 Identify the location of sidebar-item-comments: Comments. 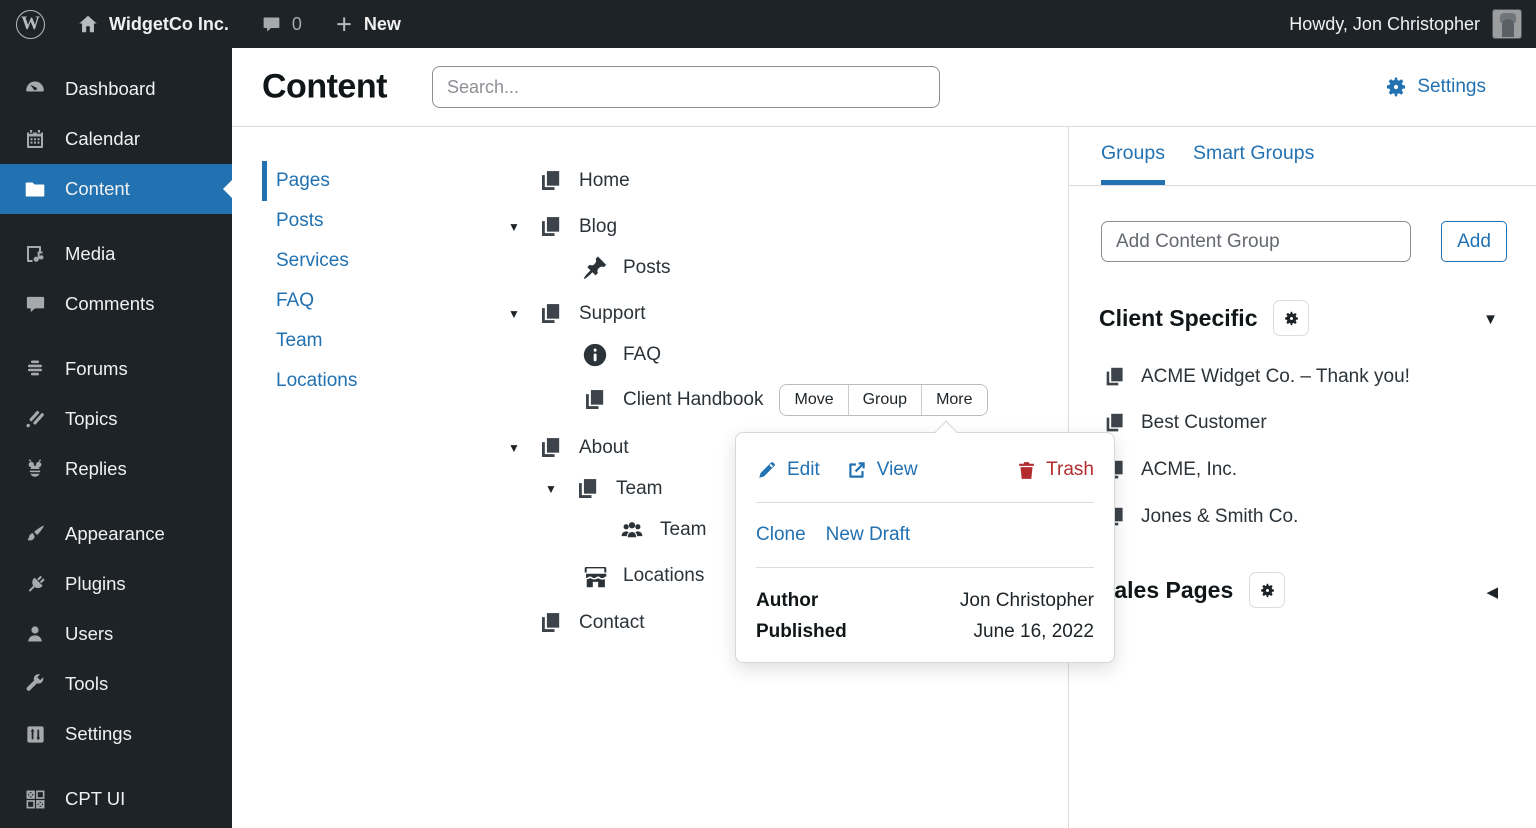
(116, 304).